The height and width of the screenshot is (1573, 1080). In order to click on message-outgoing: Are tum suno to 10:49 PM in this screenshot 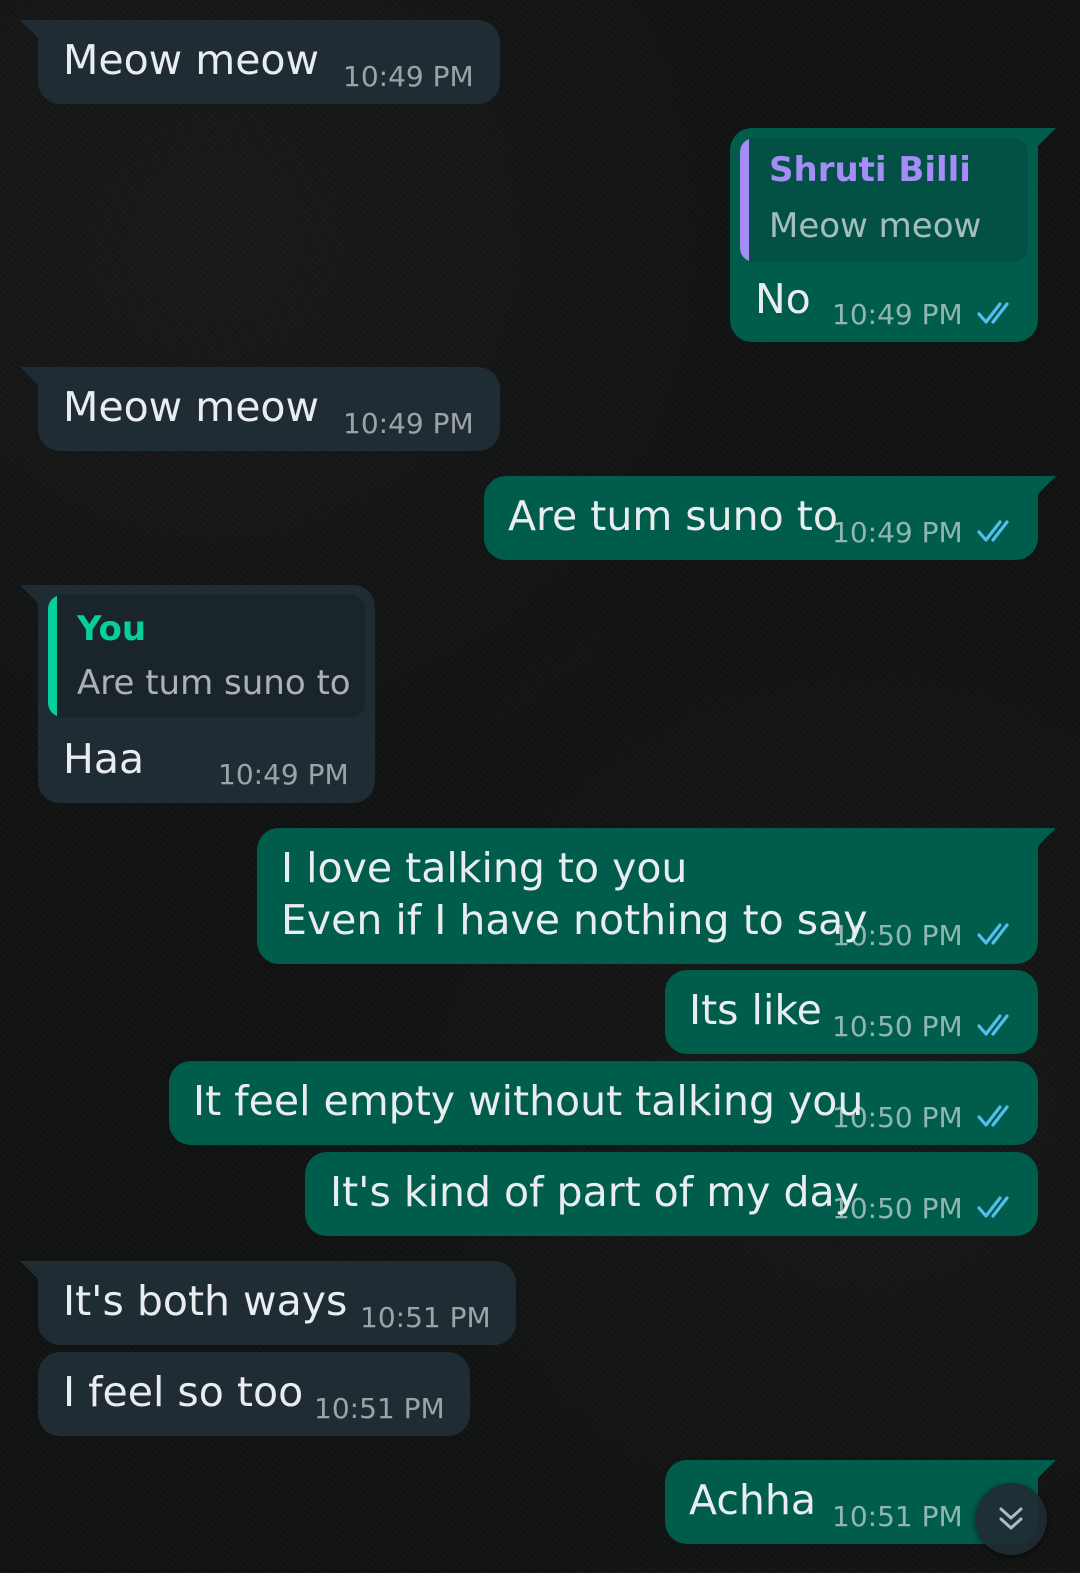, I will do `click(770, 518)`.